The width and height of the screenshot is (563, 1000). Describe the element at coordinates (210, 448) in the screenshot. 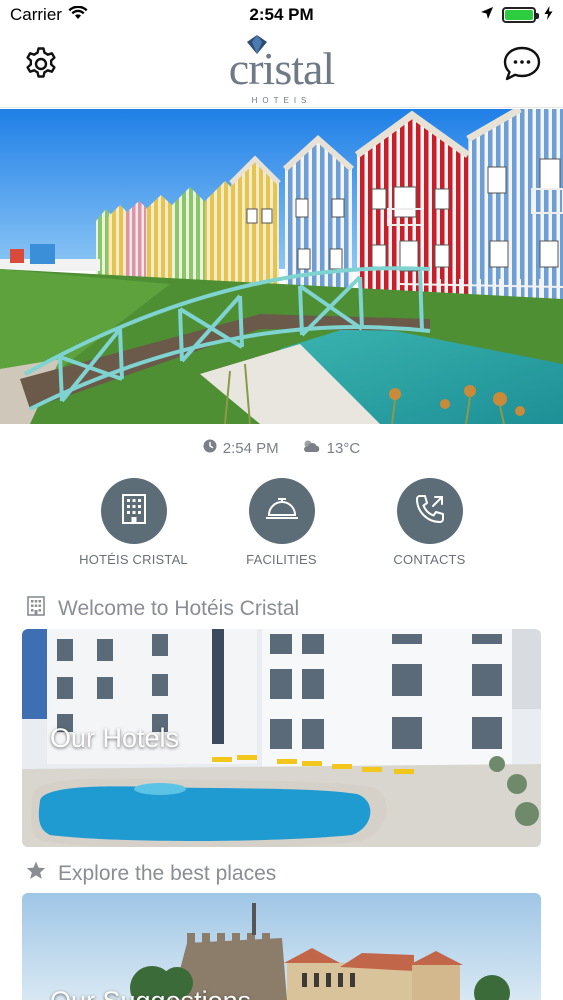

I see `clock-icon` at that location.